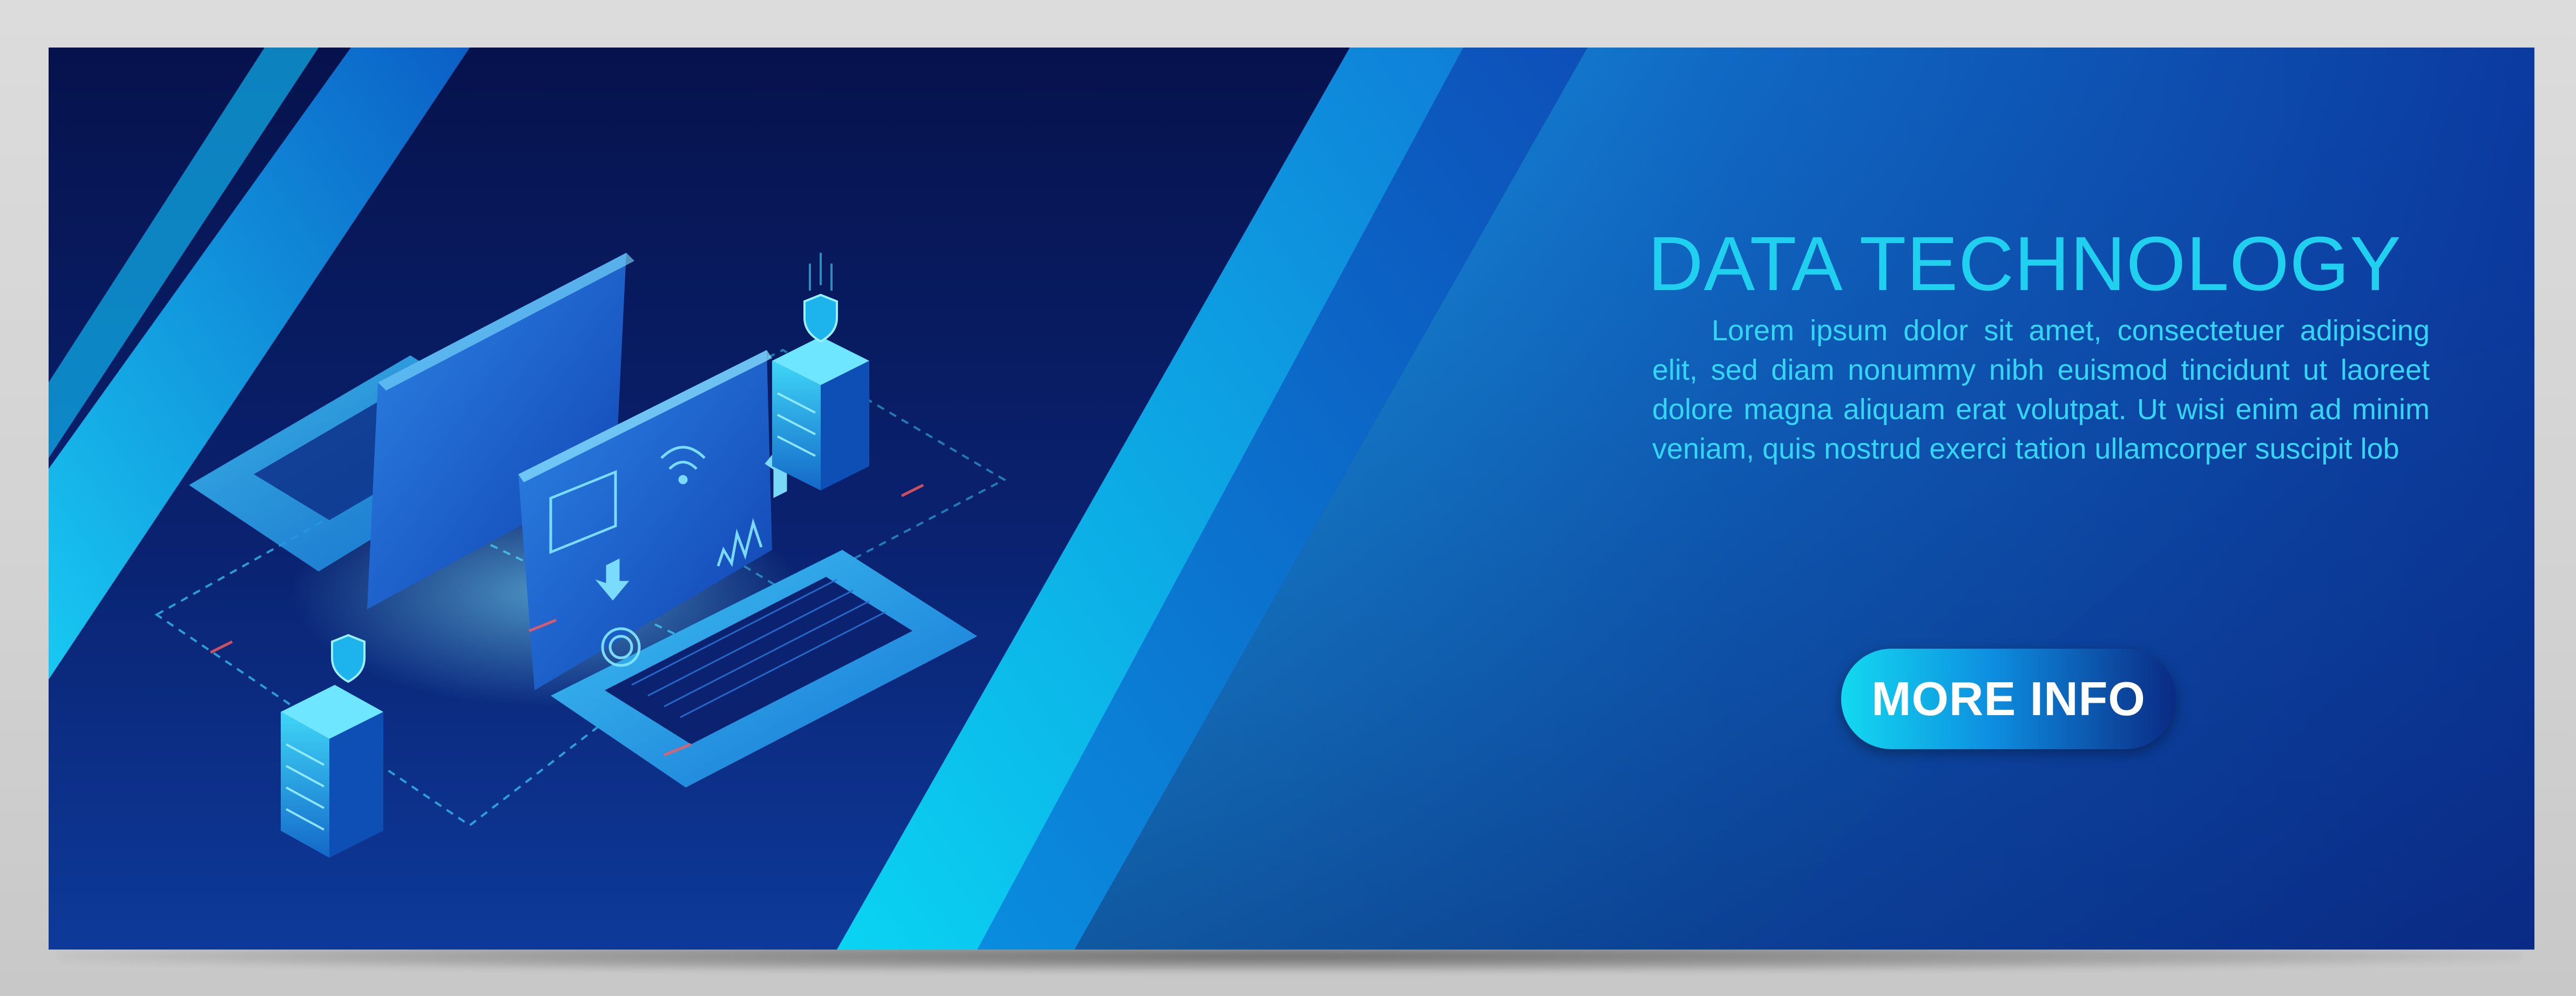 The width and height of the screenshot is (2576, 996). Describe the element at coordinates (820, 371) in the screenshot. I see `server-icon` at that location.